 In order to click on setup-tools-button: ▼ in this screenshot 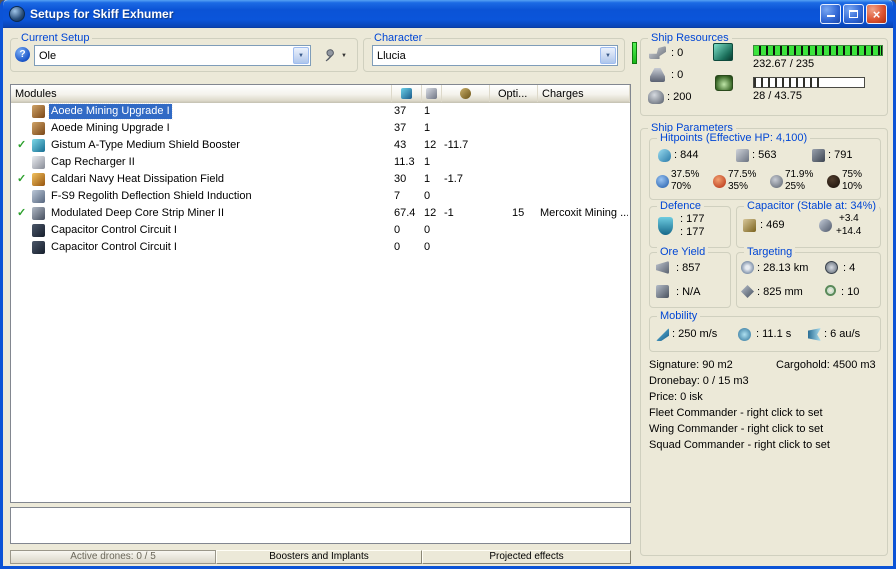, I will do `click(335, 56)`.